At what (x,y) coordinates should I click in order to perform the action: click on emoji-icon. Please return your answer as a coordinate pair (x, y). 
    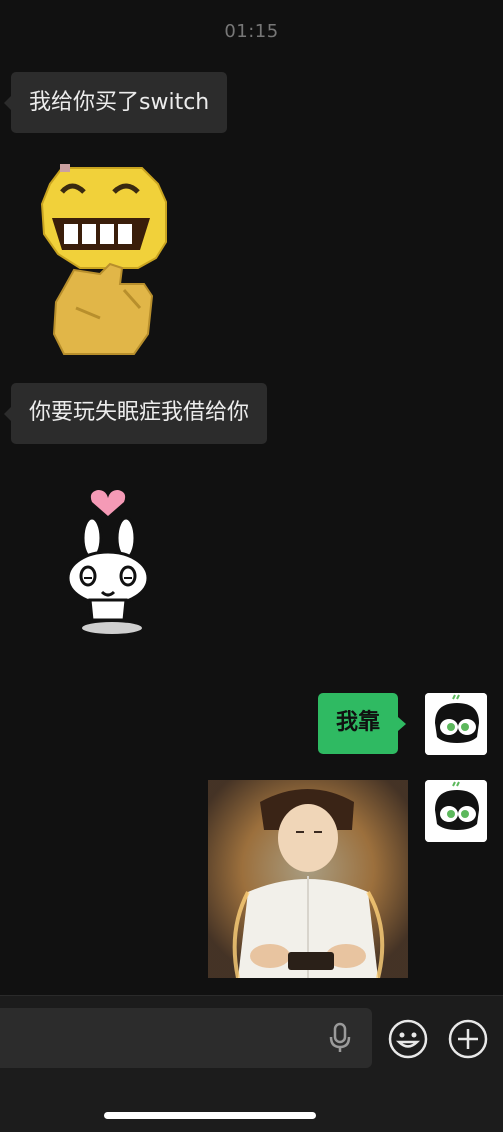
    Looking at the image, I should click on (408, 1039).